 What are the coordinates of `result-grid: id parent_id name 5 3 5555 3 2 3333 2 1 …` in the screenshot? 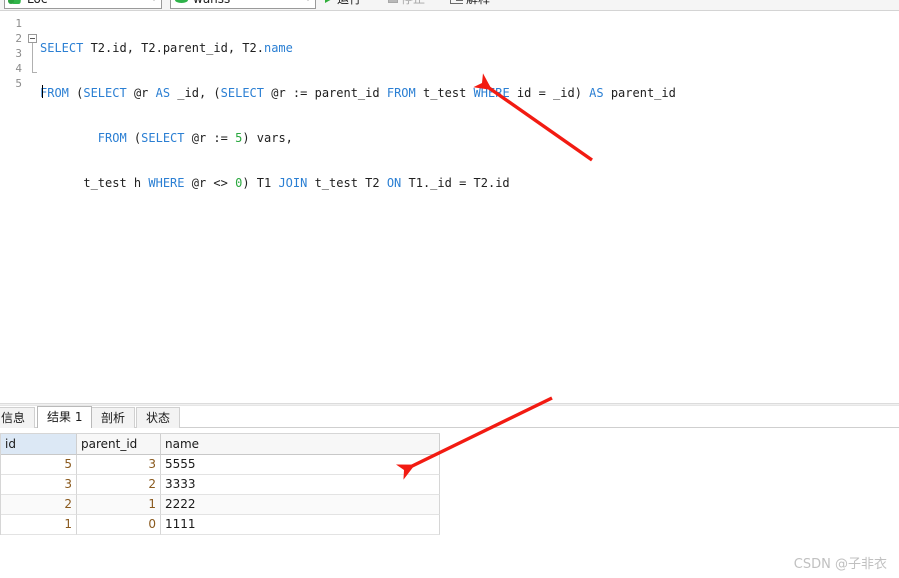 It's located at (220, 484).